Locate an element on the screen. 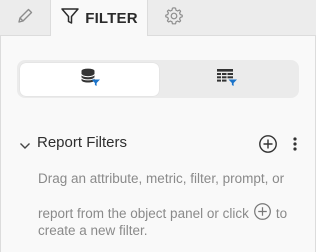 This screenshot has height=252, width=320. dataset-filter-icon is located at coordinates (90, 79).